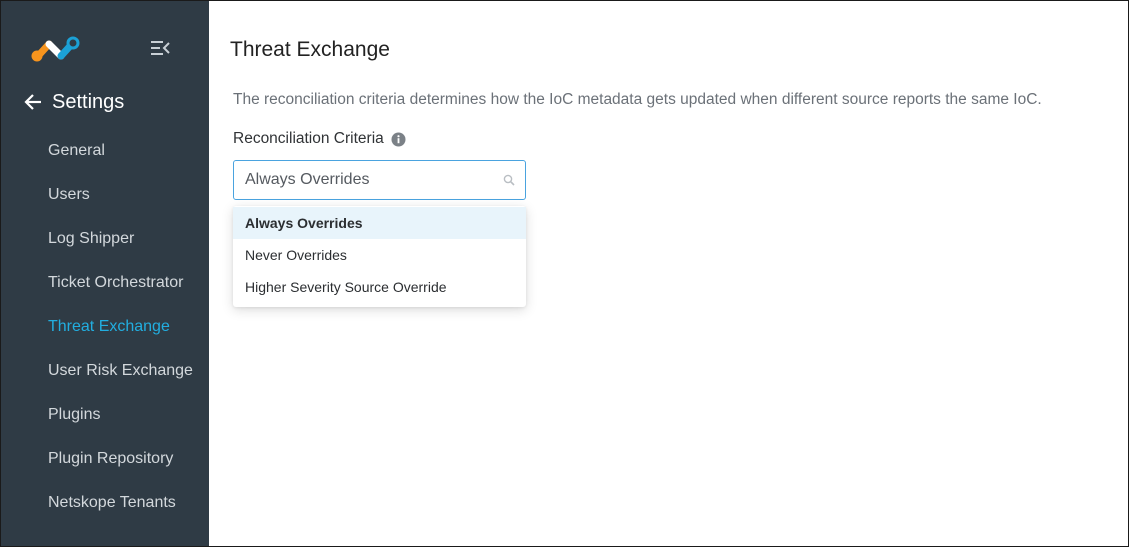 This screenshot has height=547, width=1129. What do you see at coordinates (88, 102) in the screenshot?
I see `sidebar-title: Settings` at bounding box center [88, 102].